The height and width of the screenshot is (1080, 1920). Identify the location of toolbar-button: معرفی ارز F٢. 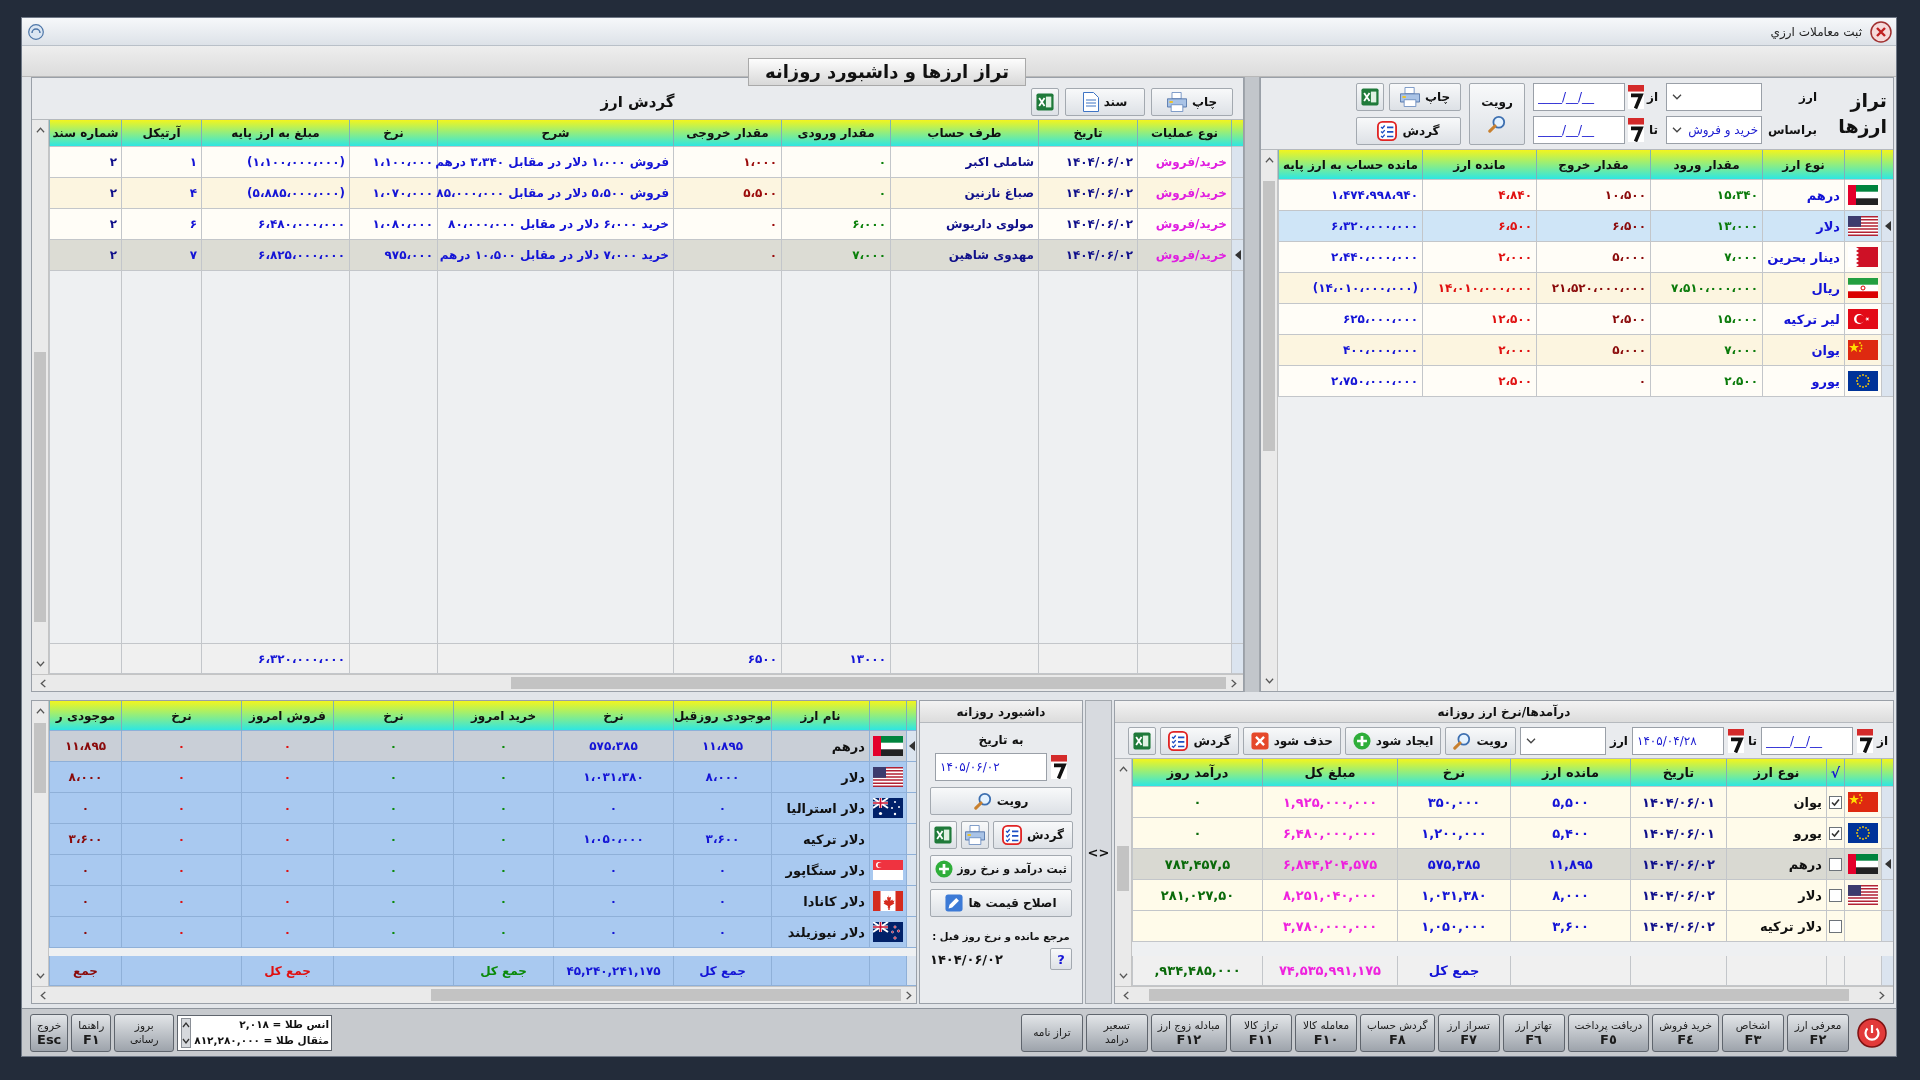
(1818, 1032).